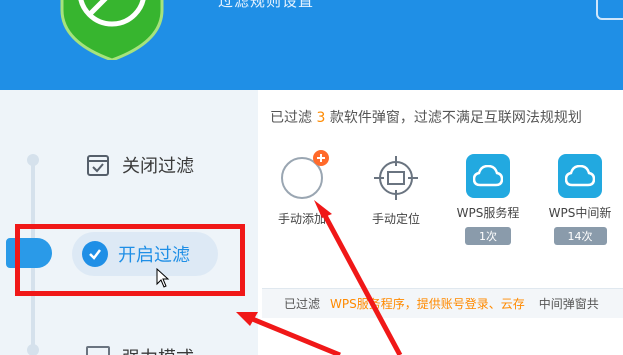 This screenshot has height=355, width=623. What do you see at coordinates (112, 30) in the screenshot?
I see `shield-check-icon` at bounding box center [112, 30].